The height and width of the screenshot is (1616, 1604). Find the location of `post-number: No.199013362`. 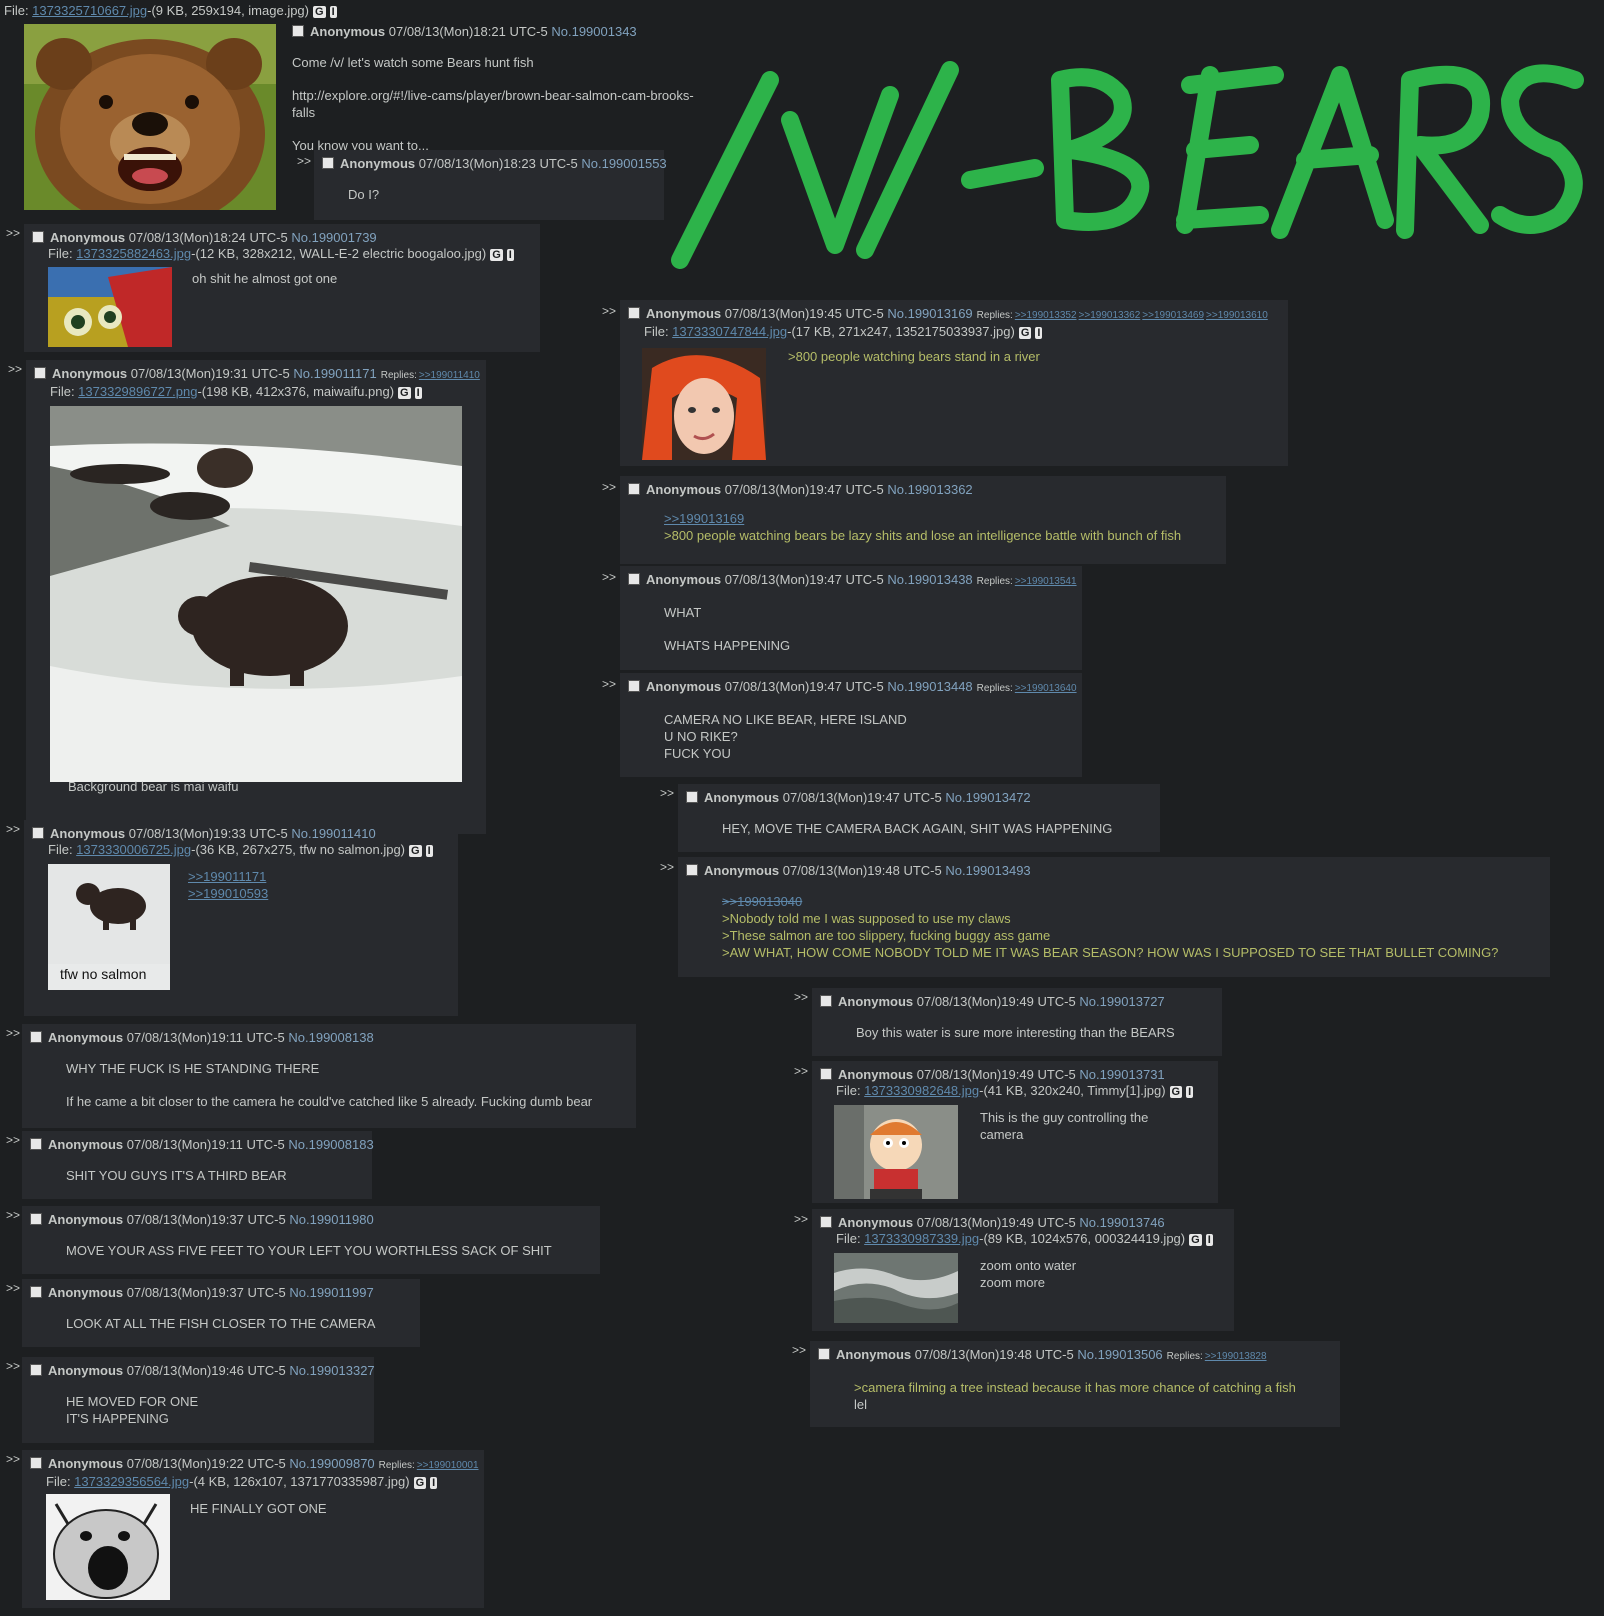

post-number: No.199013362 is located at coordinates (929, 489).